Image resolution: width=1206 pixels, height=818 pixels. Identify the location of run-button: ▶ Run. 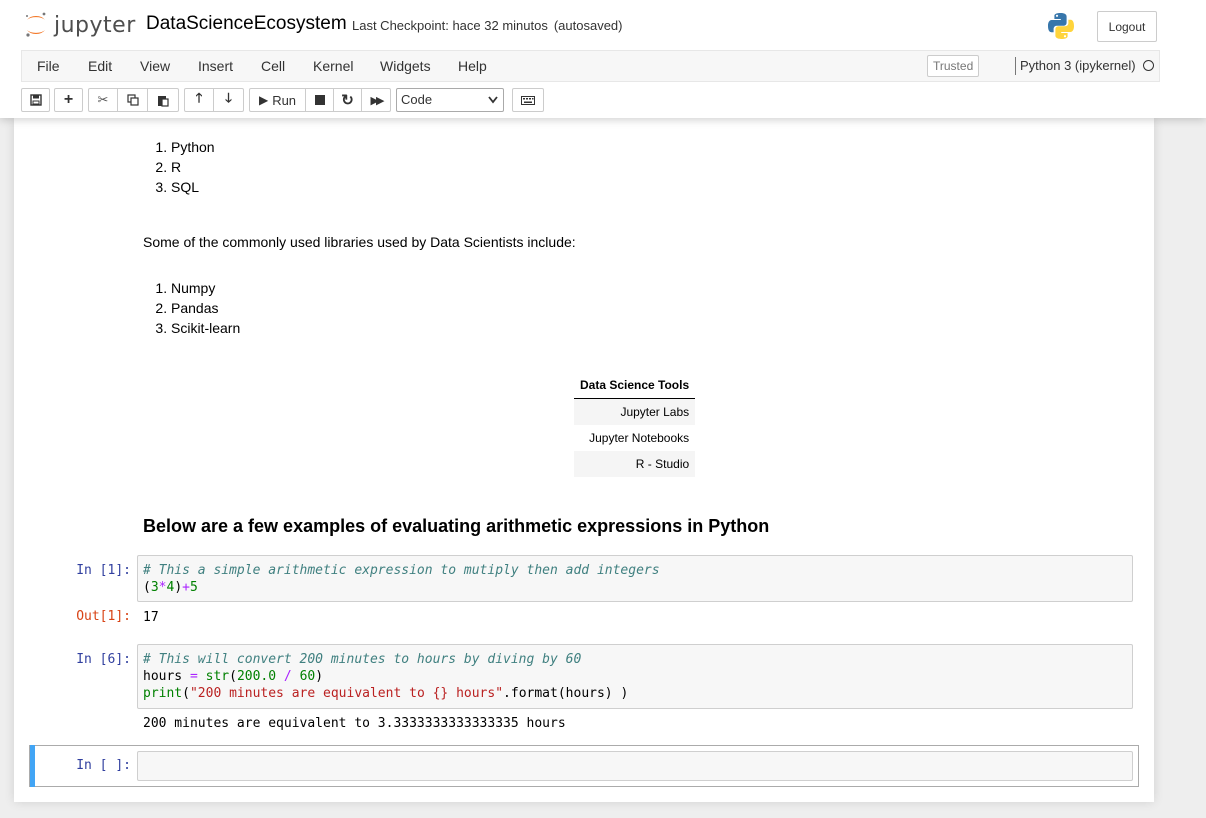
(277, 100).